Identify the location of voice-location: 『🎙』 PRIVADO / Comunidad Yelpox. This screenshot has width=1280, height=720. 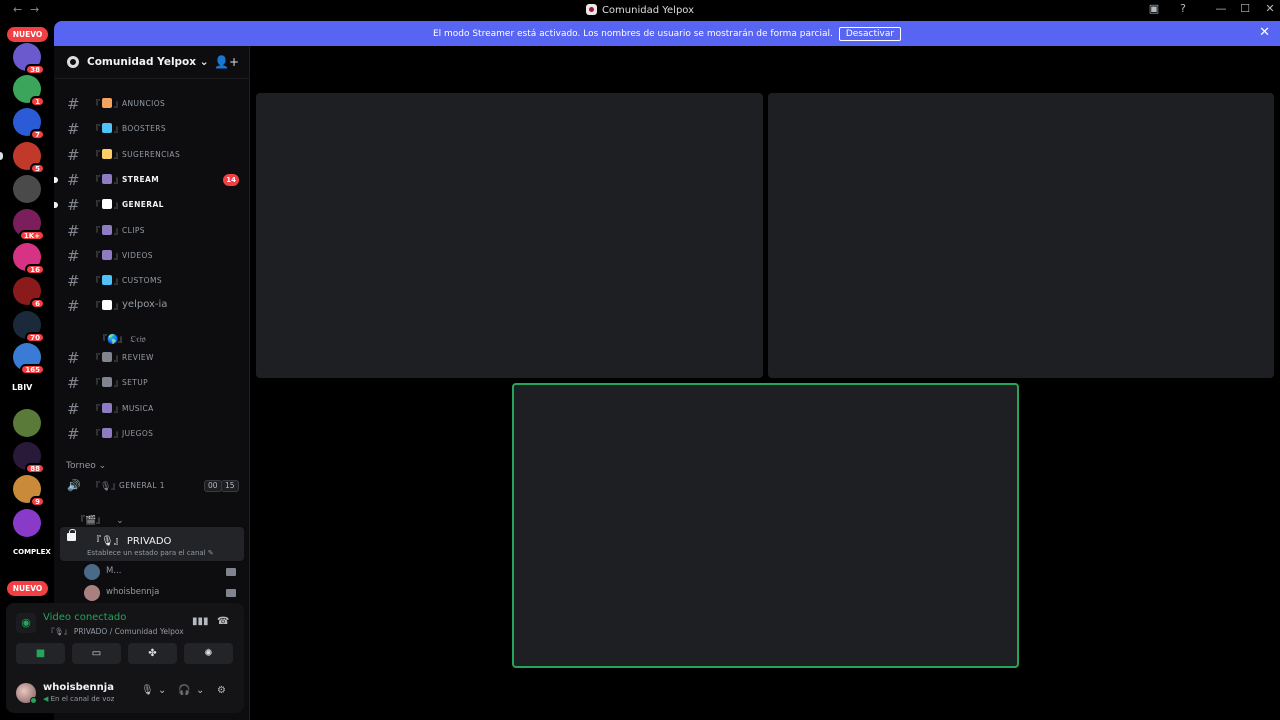
(115, 631).